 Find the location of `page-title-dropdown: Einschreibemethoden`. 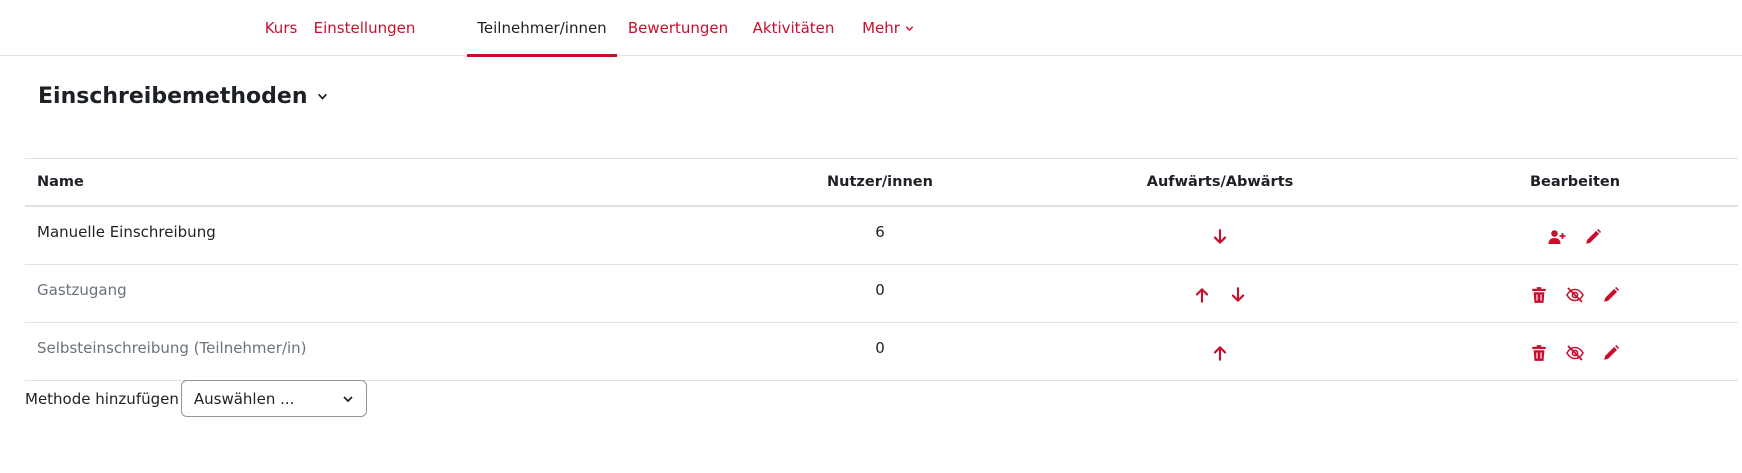

page-title-dropdown: Einschreibemethoden is located at coordinates (183, 96).